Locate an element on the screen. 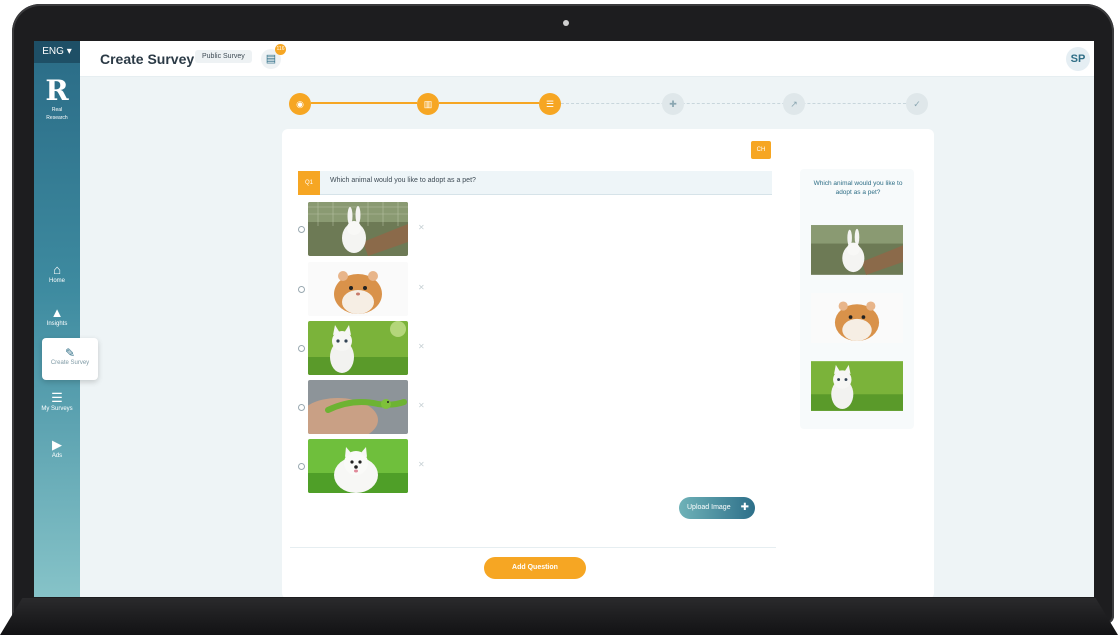  bank-icon: ▥ is located at coordinates (428, 104).